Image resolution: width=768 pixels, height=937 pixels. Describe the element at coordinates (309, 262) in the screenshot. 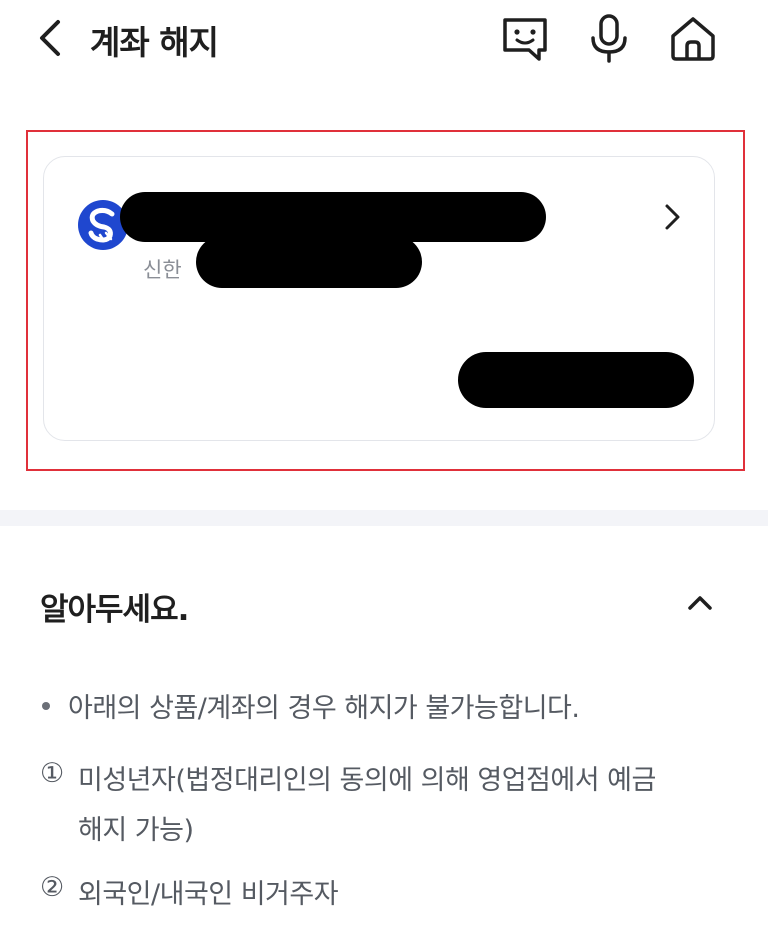

I see `redacted-account-number` at that location.